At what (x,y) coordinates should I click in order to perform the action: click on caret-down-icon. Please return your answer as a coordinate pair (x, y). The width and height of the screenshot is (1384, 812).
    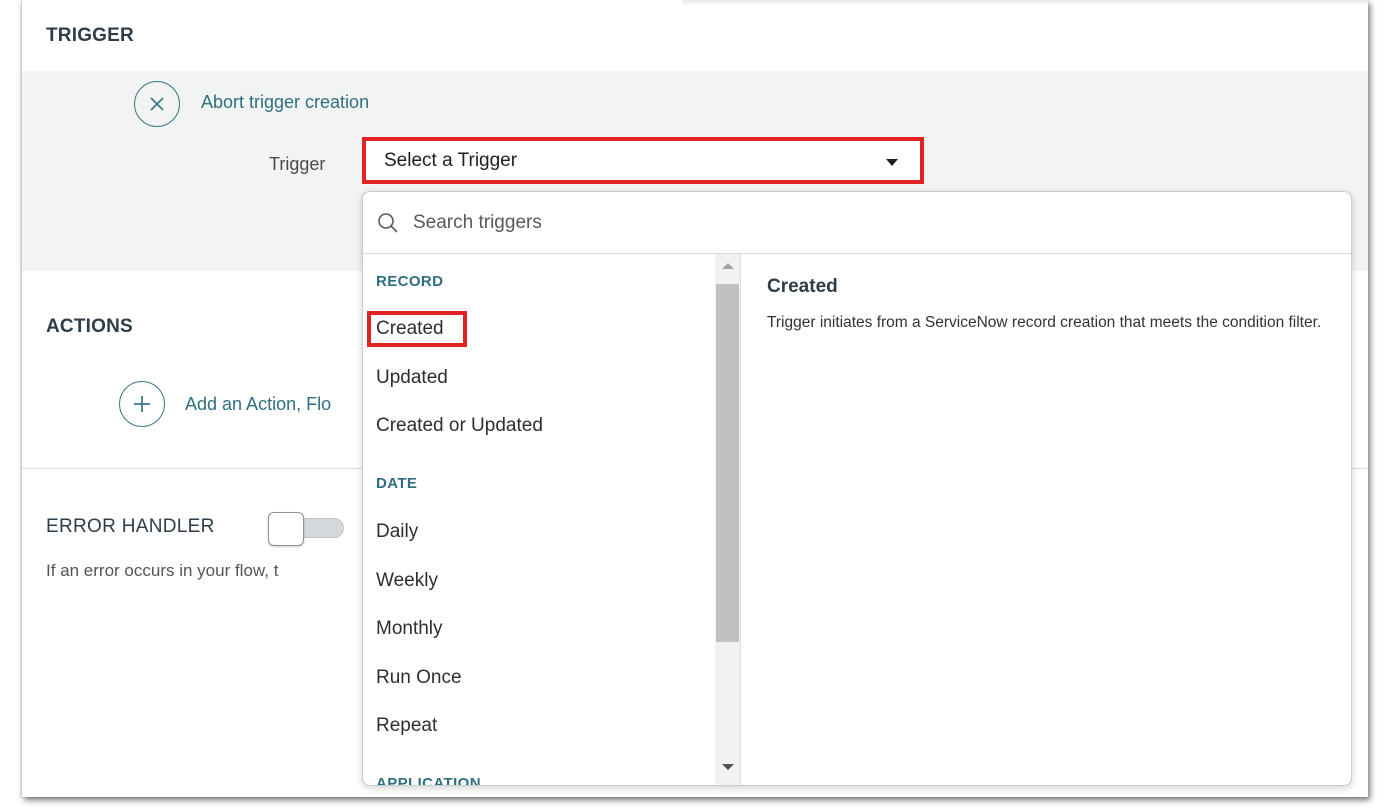
    Looking at the image, I should click on (892, 162).